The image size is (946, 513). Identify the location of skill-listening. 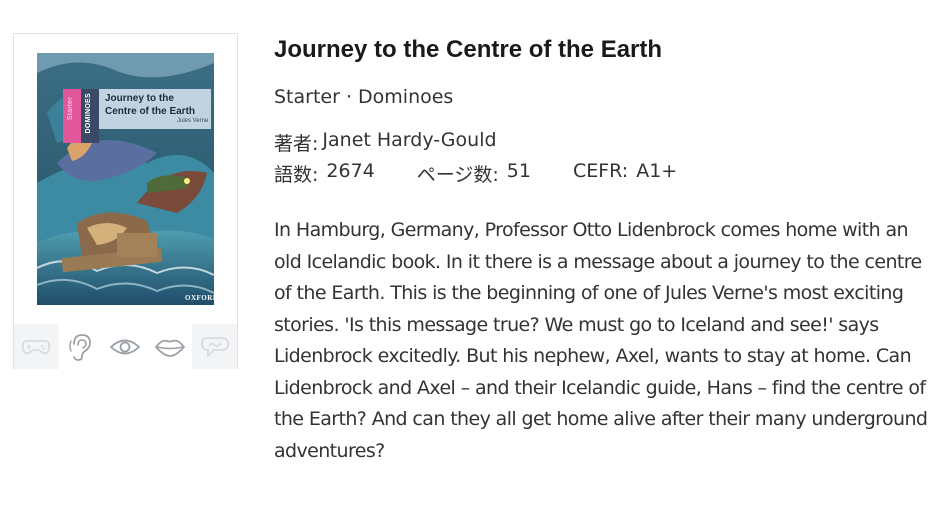
(81, 346).